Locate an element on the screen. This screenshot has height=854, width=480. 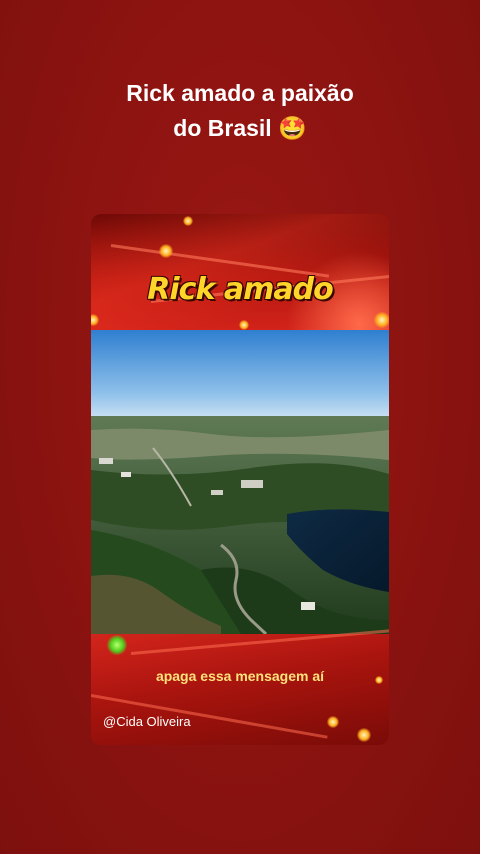
green-light-dot is located at coordinates (117, 645).